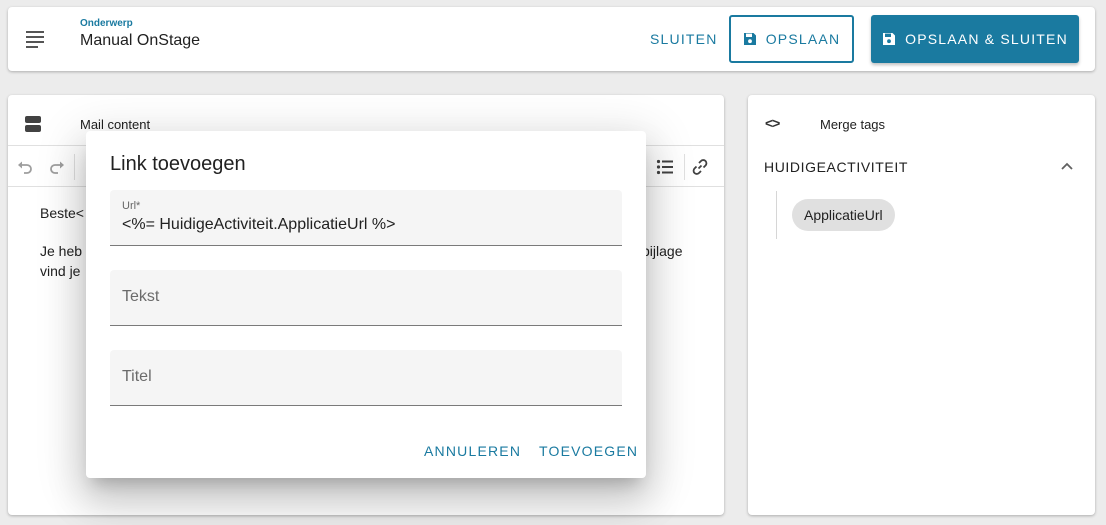 This screenshot has width=1106, height=525. I want to click on mail-text-line: bijlage, so click(662, 251).